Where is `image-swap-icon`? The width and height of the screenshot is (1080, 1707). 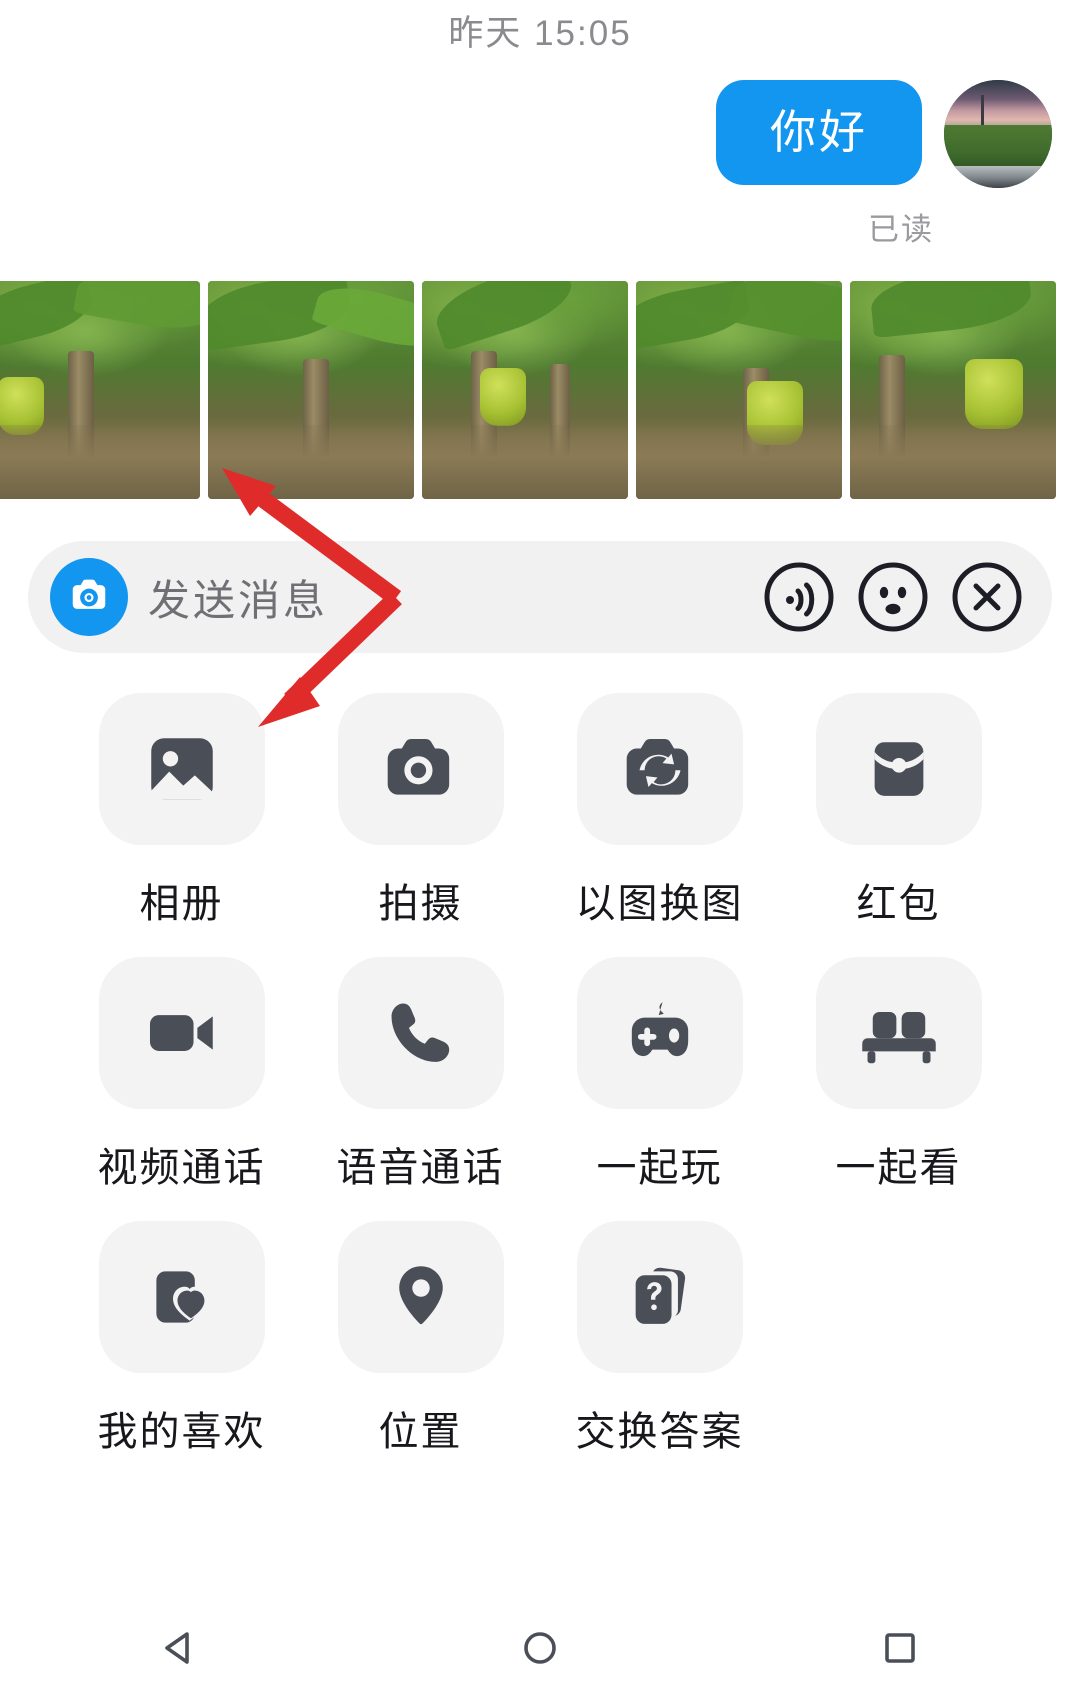
image-swap-icon is located at coordinates (657, 767).